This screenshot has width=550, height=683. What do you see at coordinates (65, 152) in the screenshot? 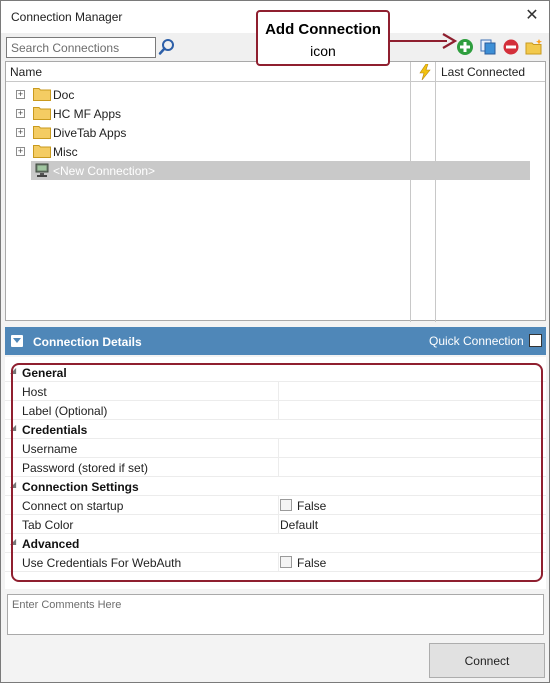
I see `tree-folder-label: Misc` at bounding box center [65, 152].